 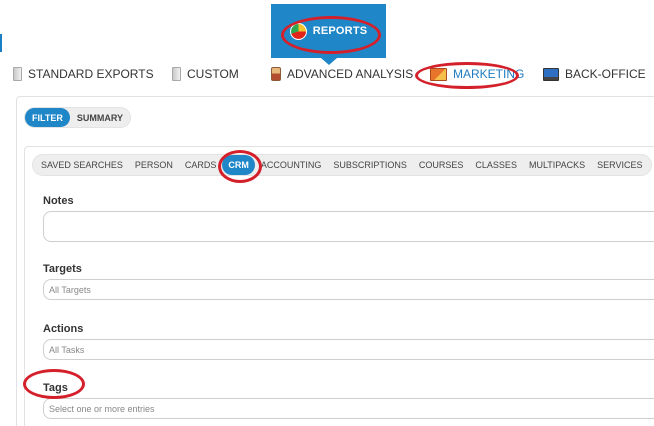 I want to click on computer-icon, so click(x=551, y=74).